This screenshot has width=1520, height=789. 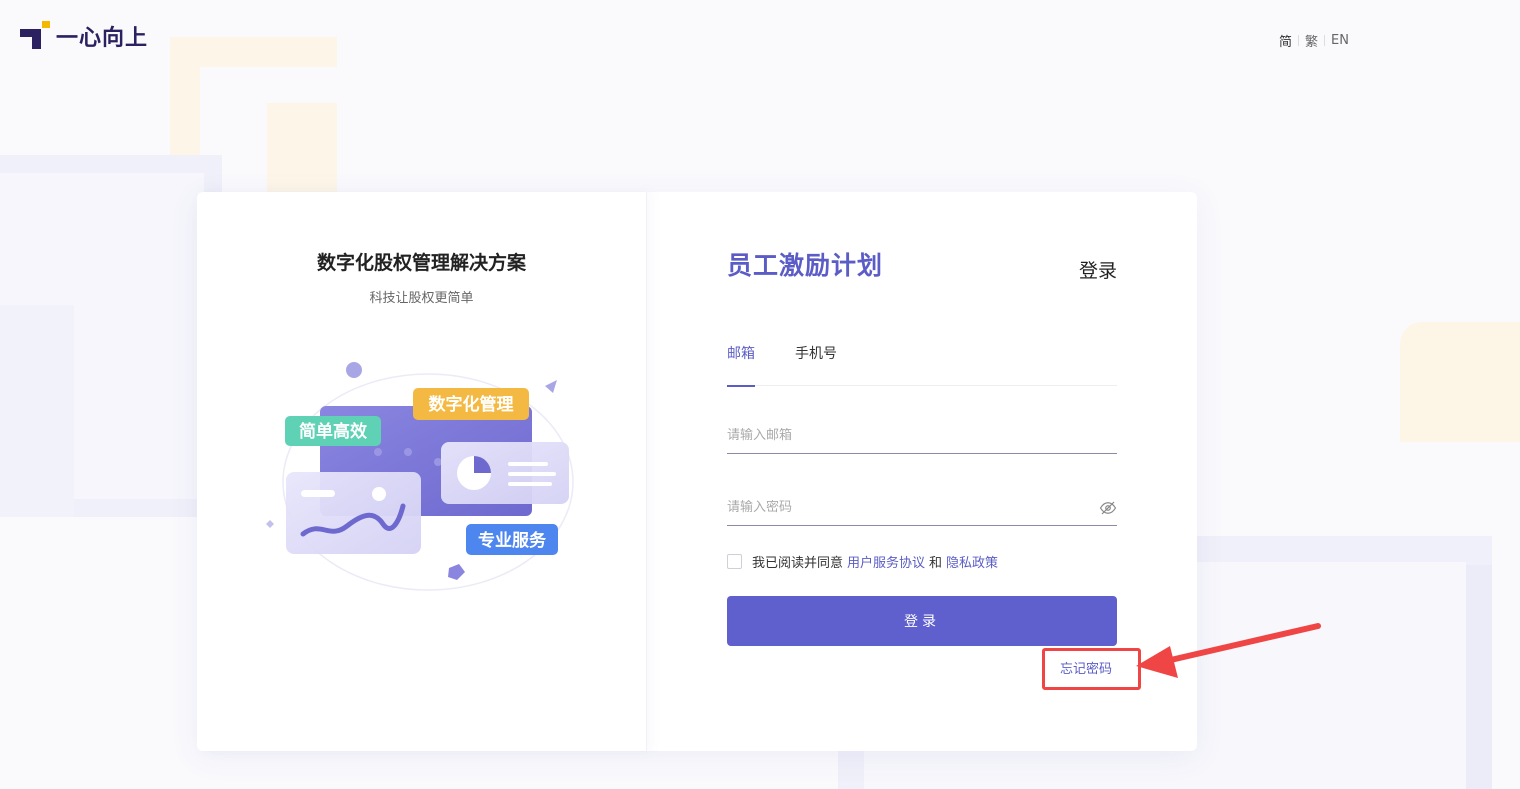 I want to click on annotation-arrow-icon, so click(x=1228, y=650).